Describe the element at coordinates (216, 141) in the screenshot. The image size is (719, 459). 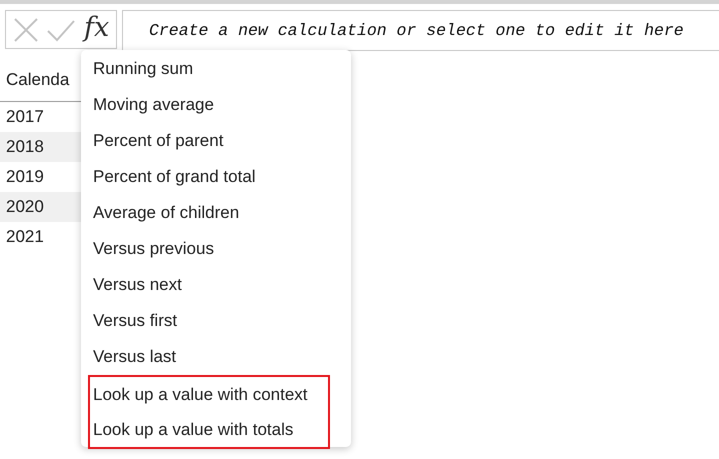
I see `menu-item: Percent of parent` at that location.